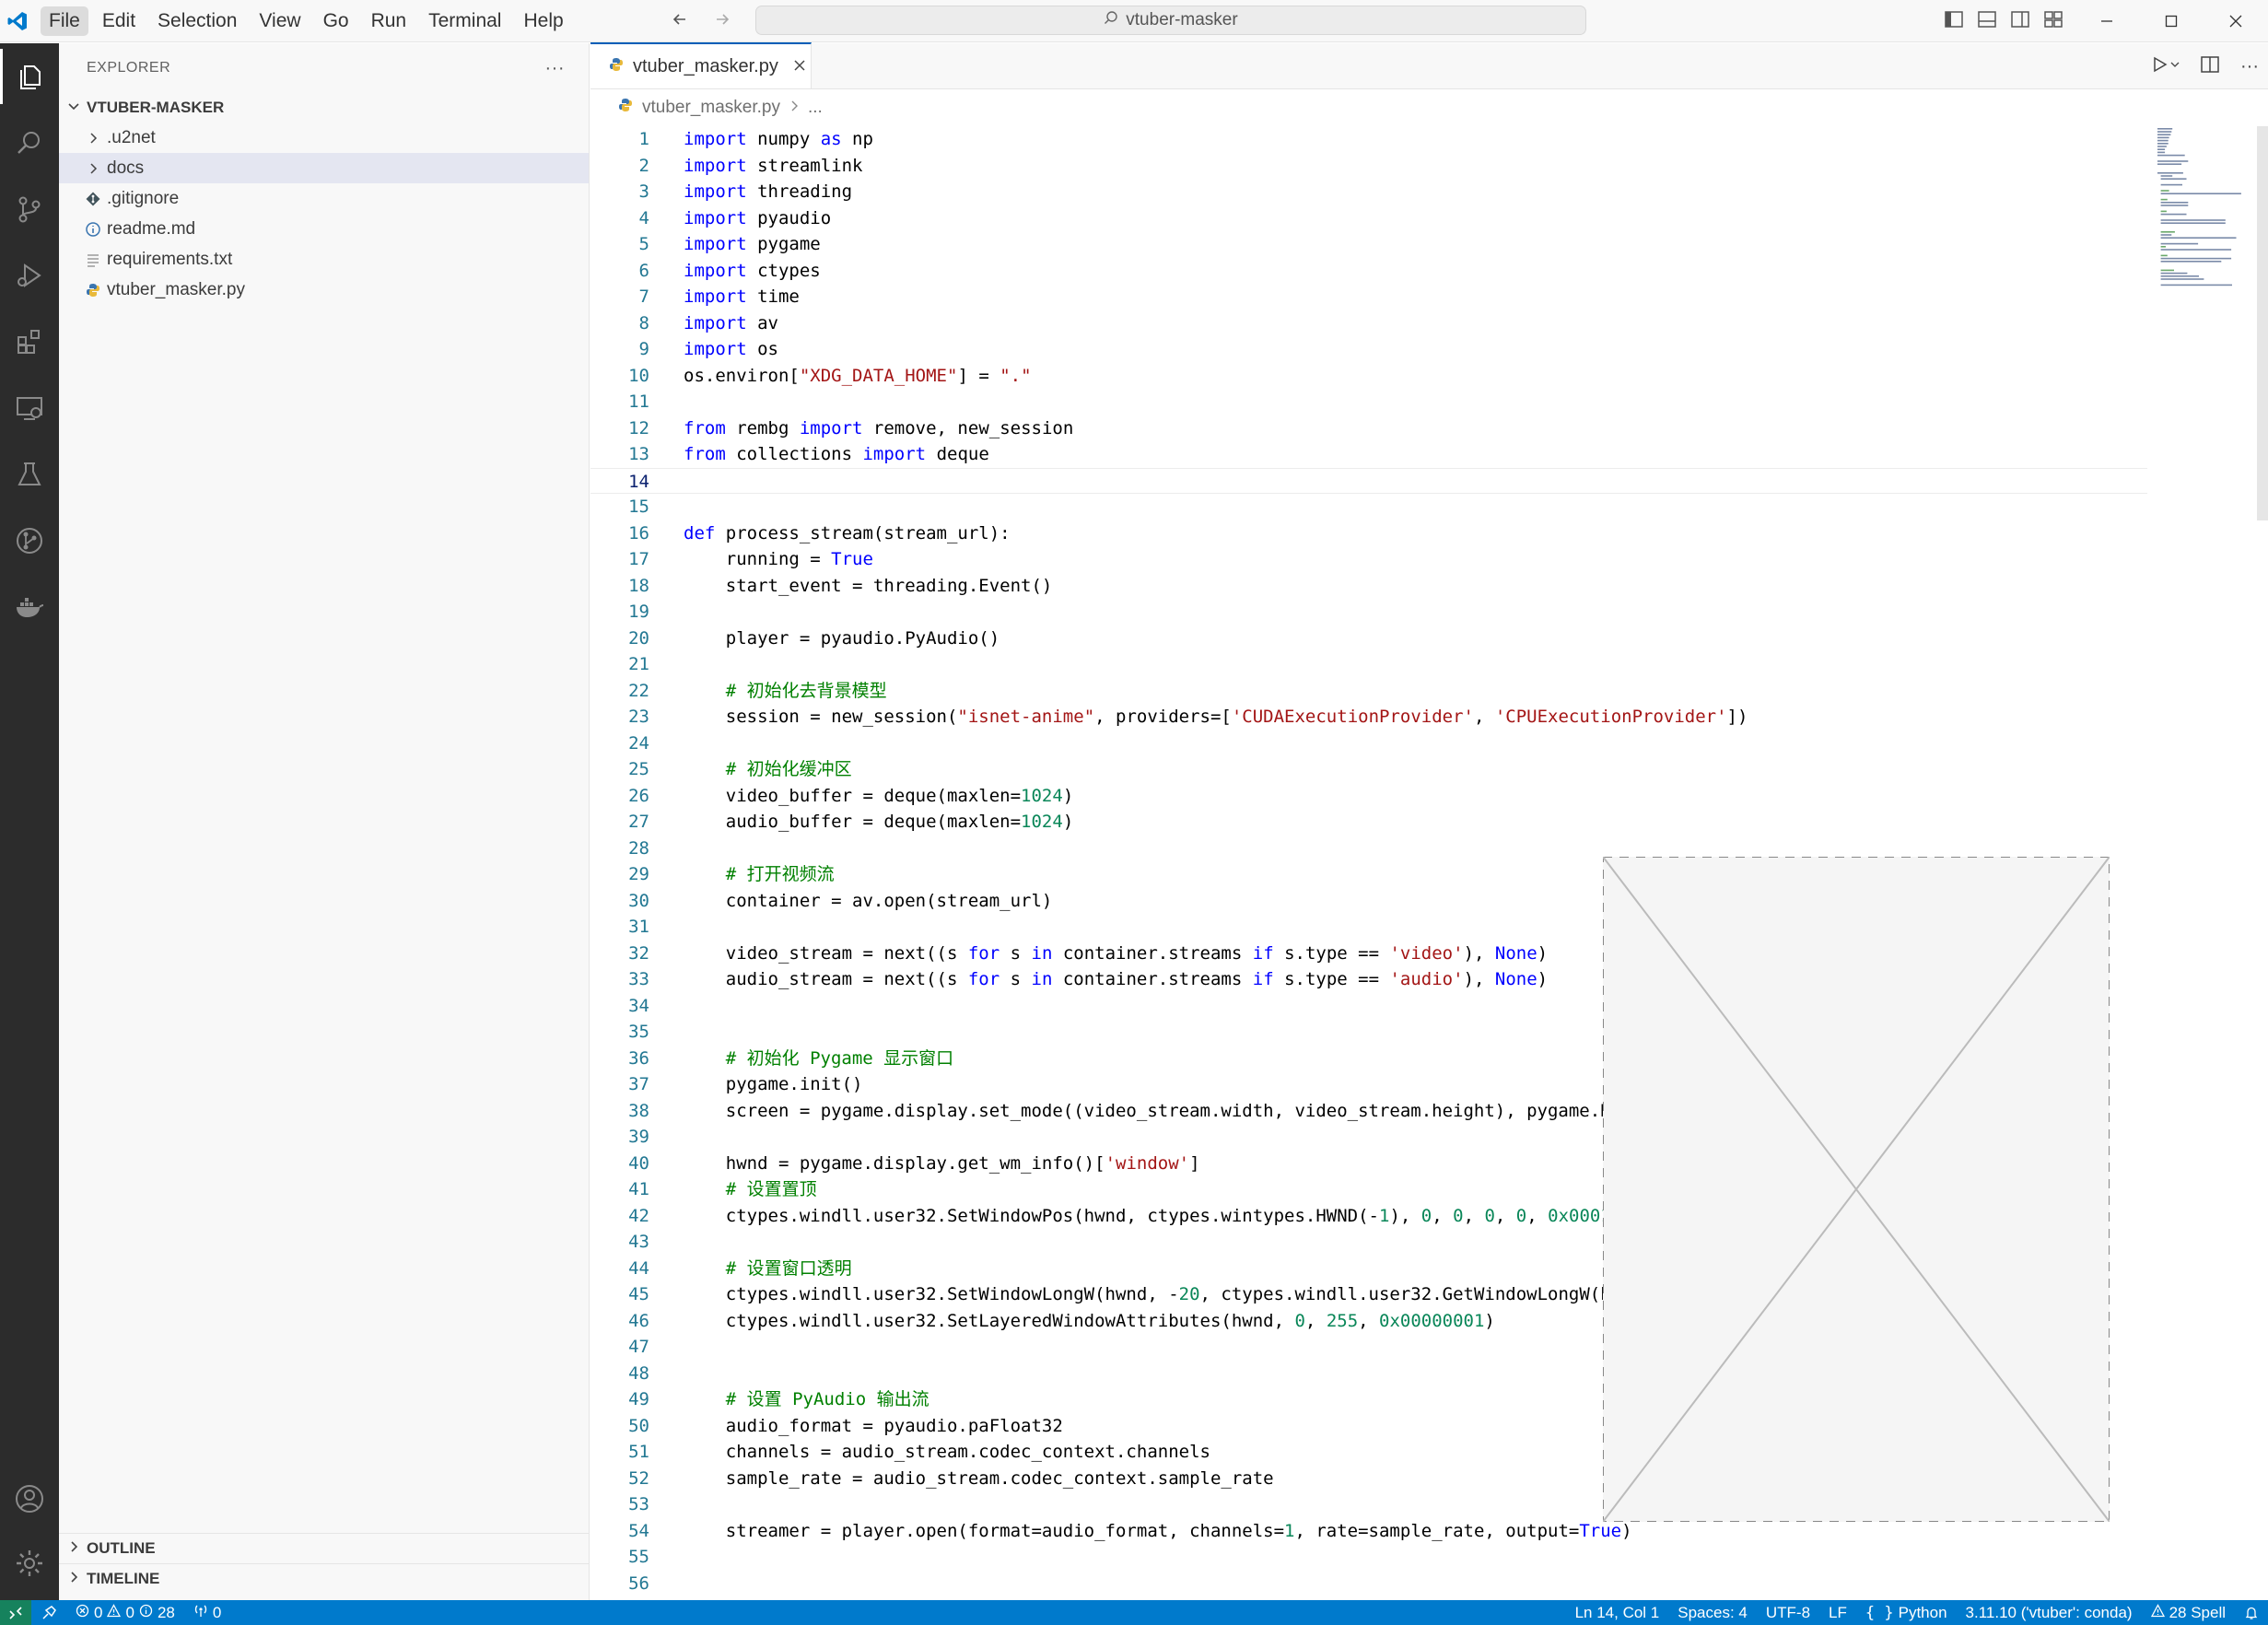  Describe the element at coordinates (1368, 244) in the screenshot. I see `code-line: 5 import pygame` at that location.